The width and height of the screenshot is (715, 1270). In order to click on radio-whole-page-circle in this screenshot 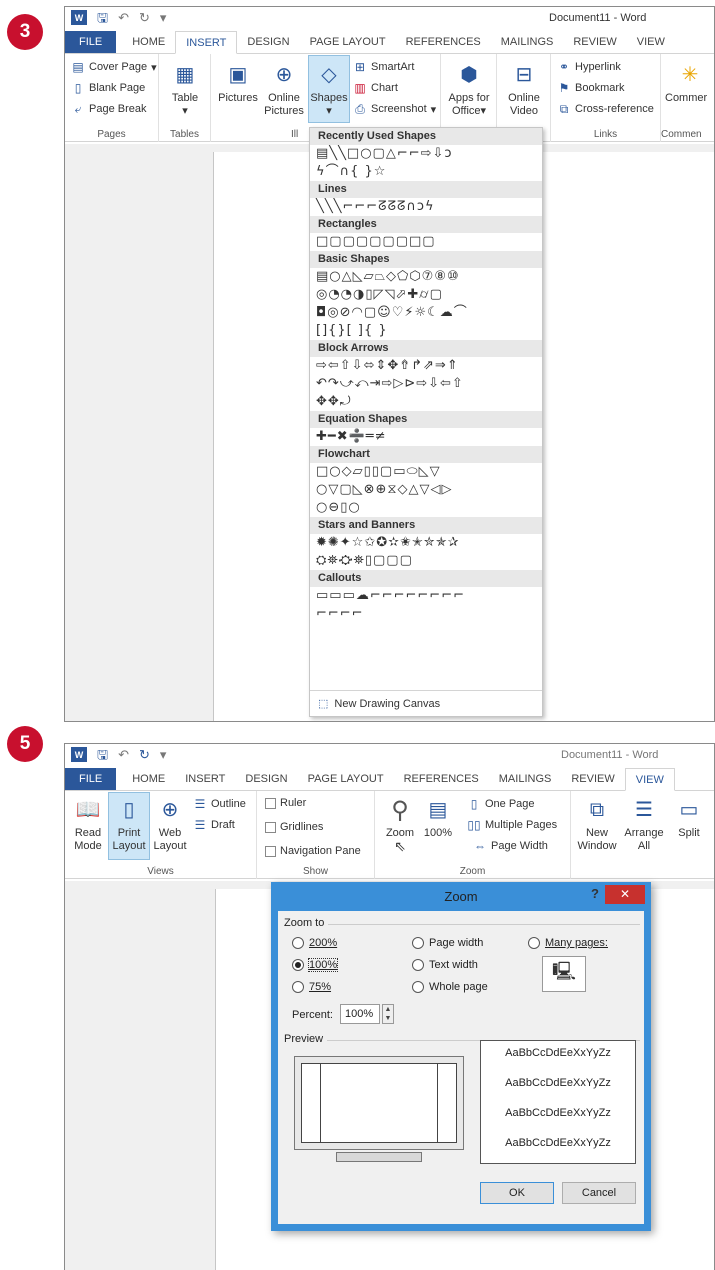, I will do `click(418, 987)`.